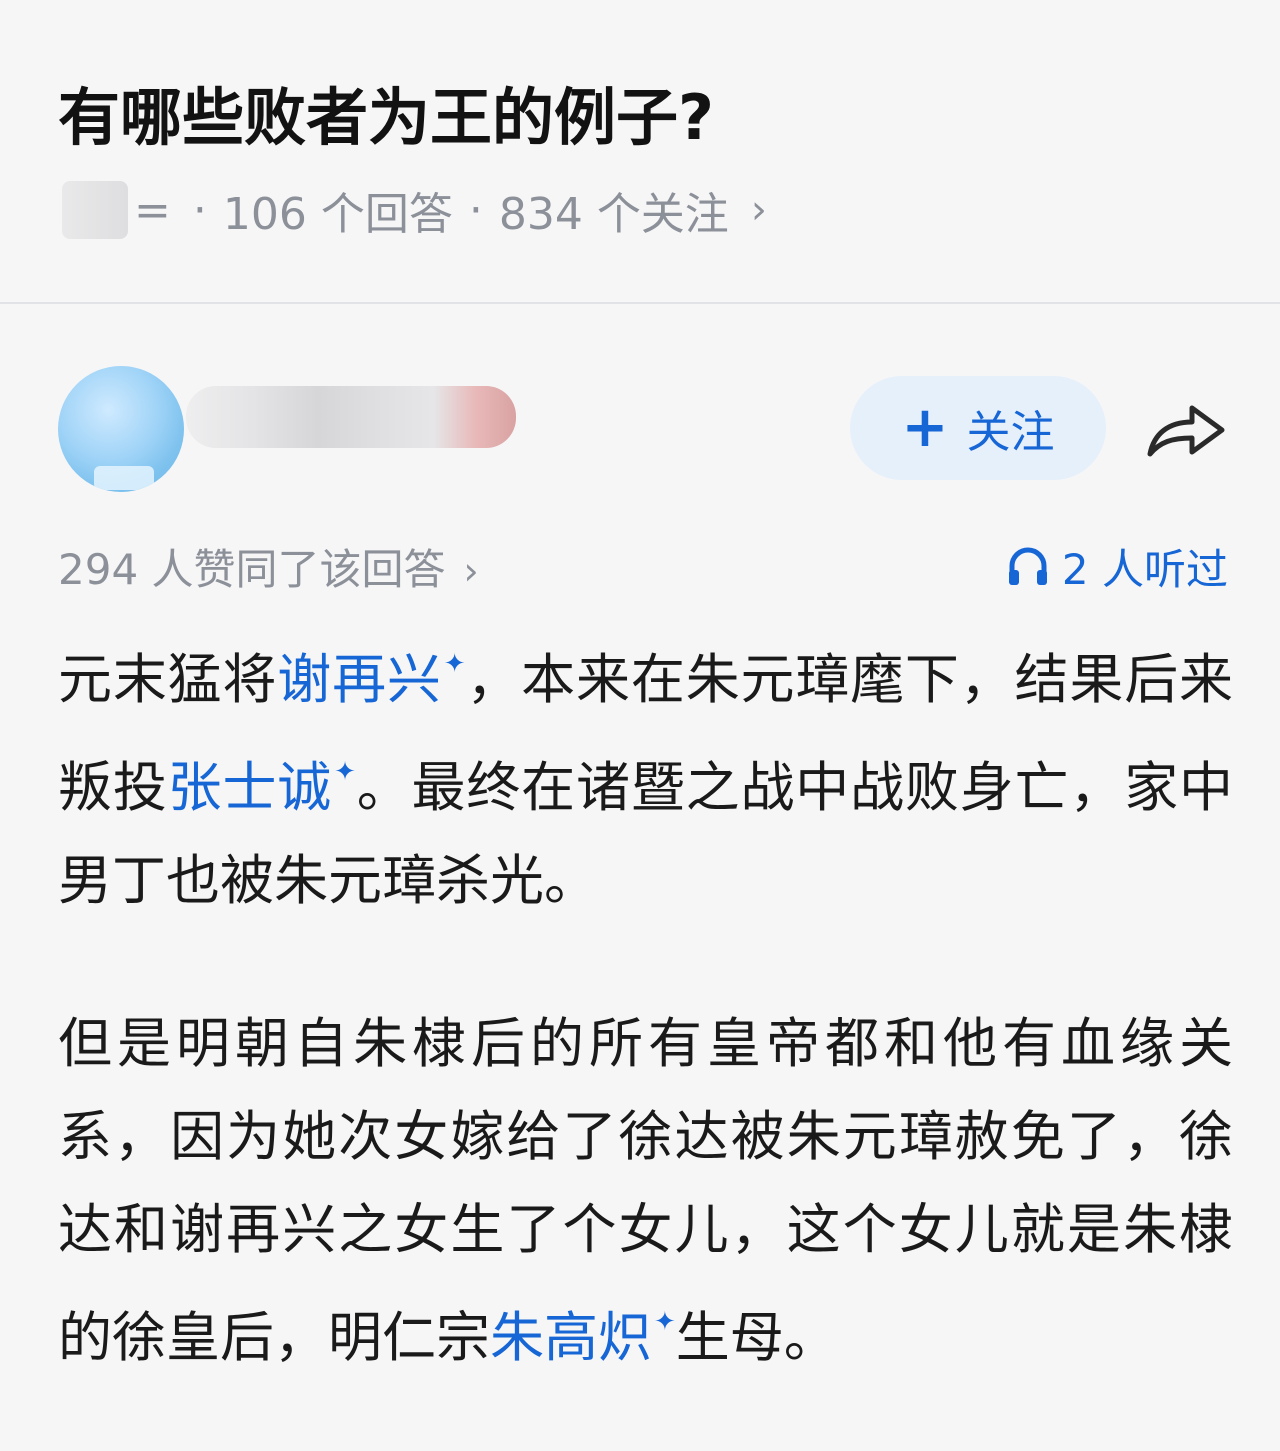 The width and height of the screenshot is (1280, 1451). I want to click on answer-count: 106 个回答, so click(337, 214).